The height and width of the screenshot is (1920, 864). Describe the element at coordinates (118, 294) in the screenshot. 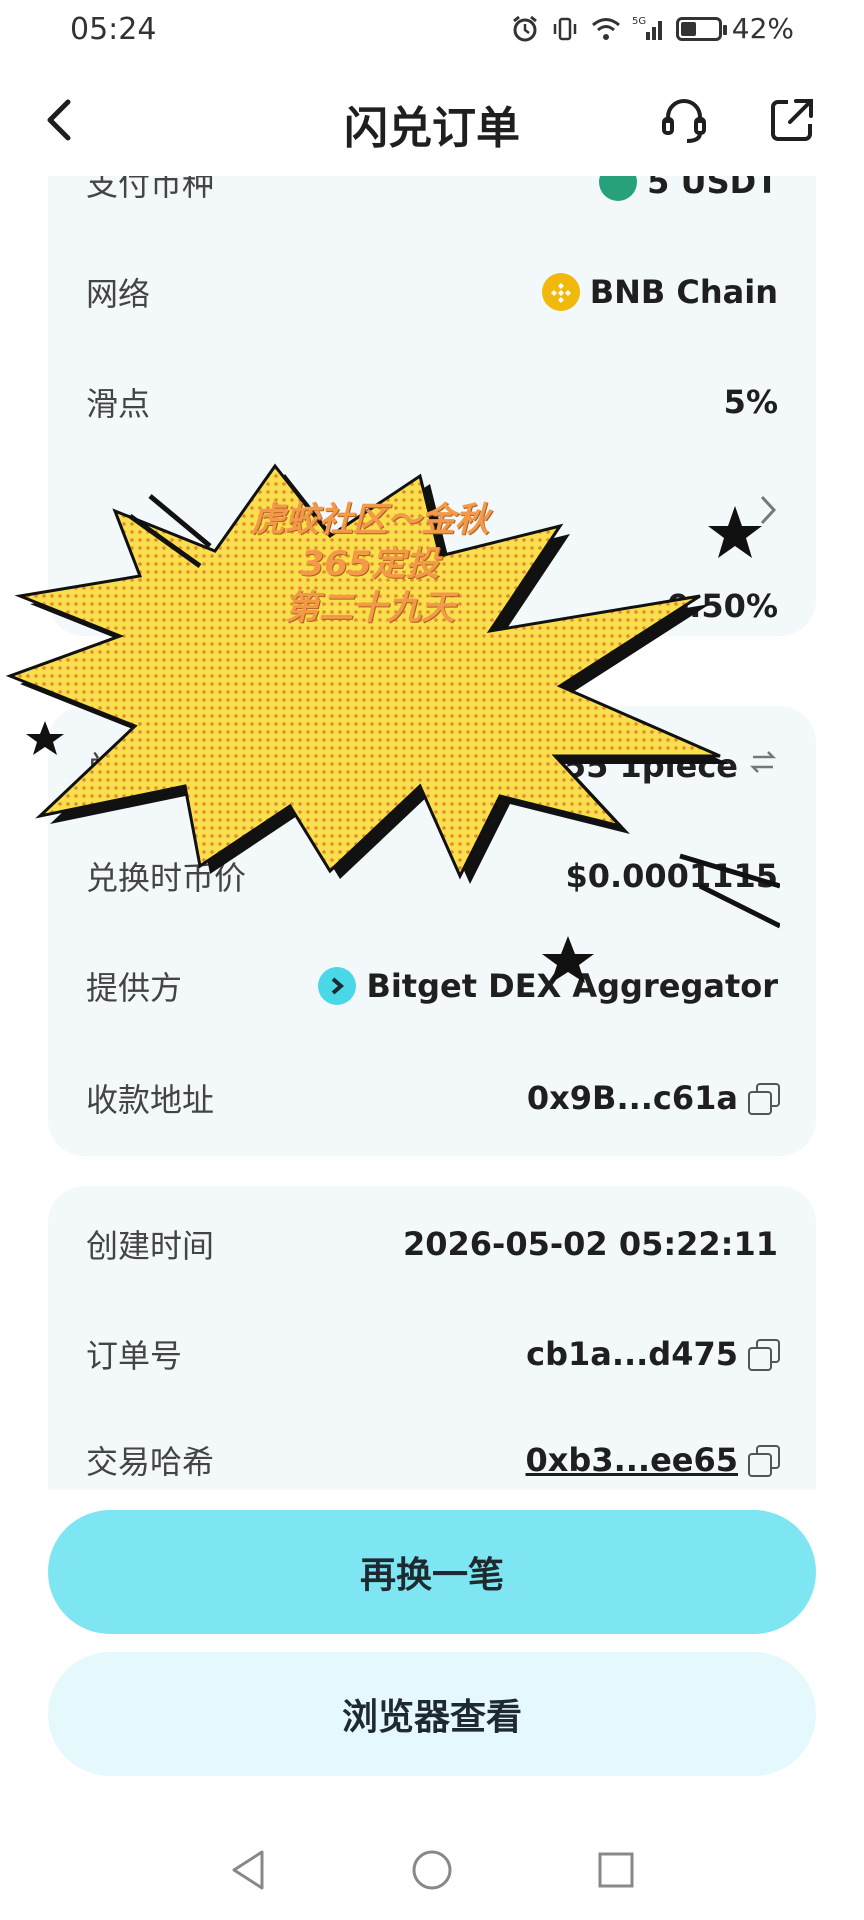

I see `network-label: 网络` at that location.